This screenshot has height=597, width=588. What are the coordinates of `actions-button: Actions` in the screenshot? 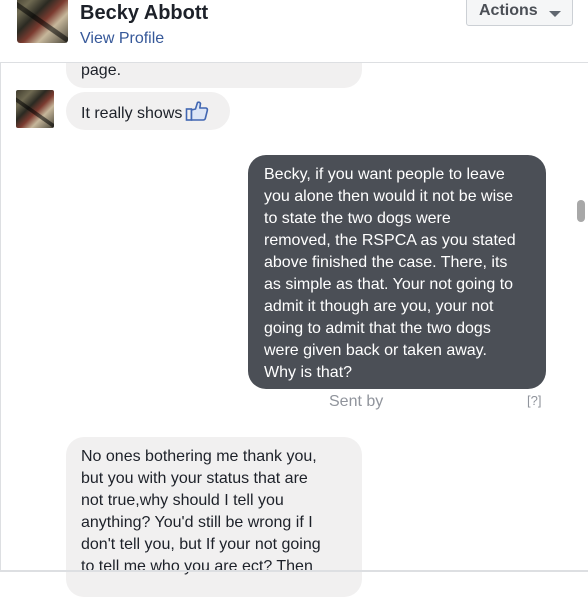 It's located at (519, 13).